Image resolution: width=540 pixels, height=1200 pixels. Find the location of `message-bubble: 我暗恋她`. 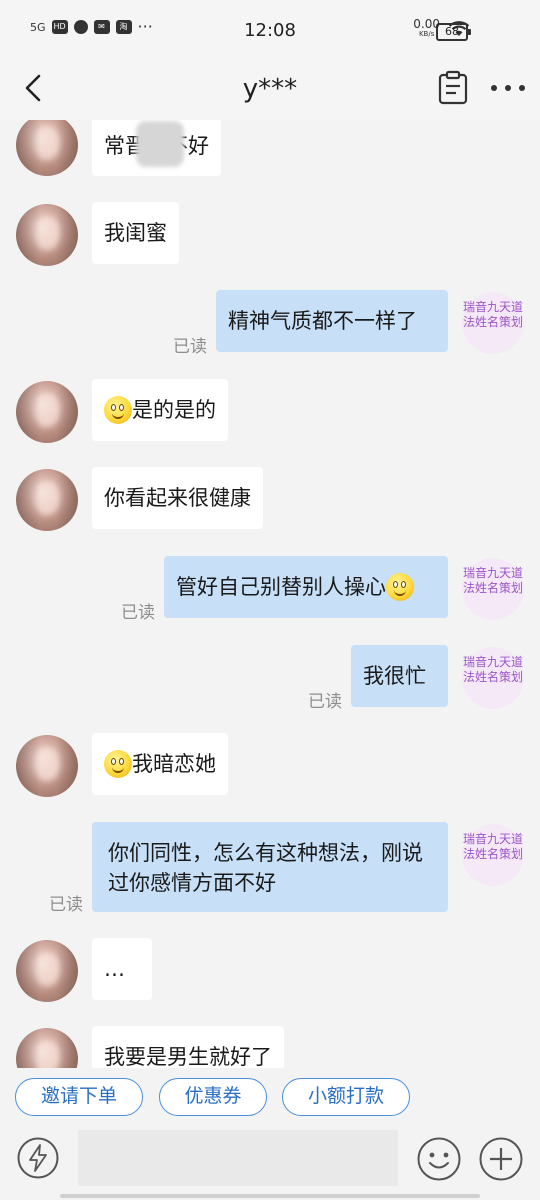

message-bubble: 我暗恋她 is located at coordinates (160, 764).